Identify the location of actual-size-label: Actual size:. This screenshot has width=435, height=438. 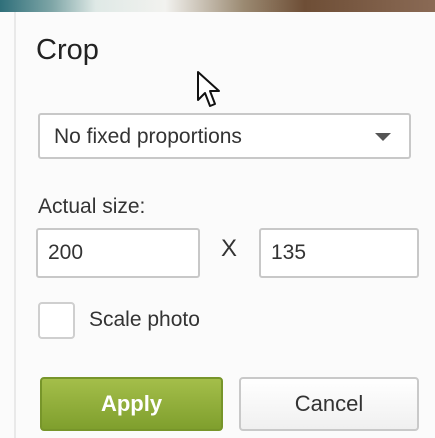
(92, 206).